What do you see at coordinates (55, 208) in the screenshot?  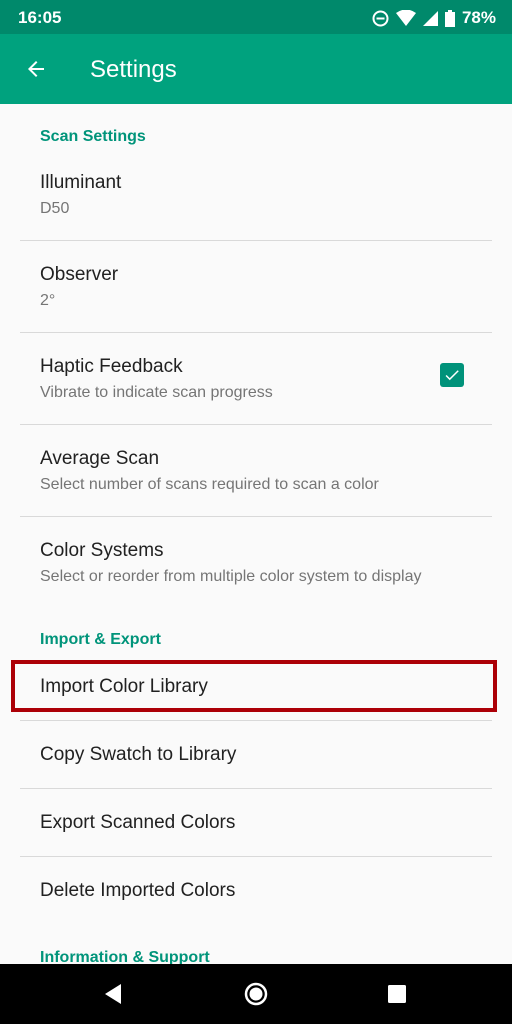 I see `pref-summary: D50` at bounding box center [55, 208].